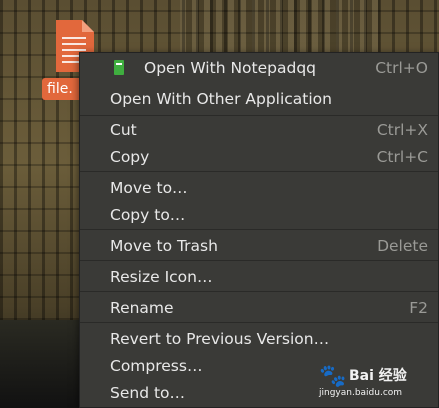 The width and height of the screenshot is (439, 408). What do you see at coordinates (45, 364) in the screenshot?
I see `wallpaper-shadow` at bounding box center [45, 364].